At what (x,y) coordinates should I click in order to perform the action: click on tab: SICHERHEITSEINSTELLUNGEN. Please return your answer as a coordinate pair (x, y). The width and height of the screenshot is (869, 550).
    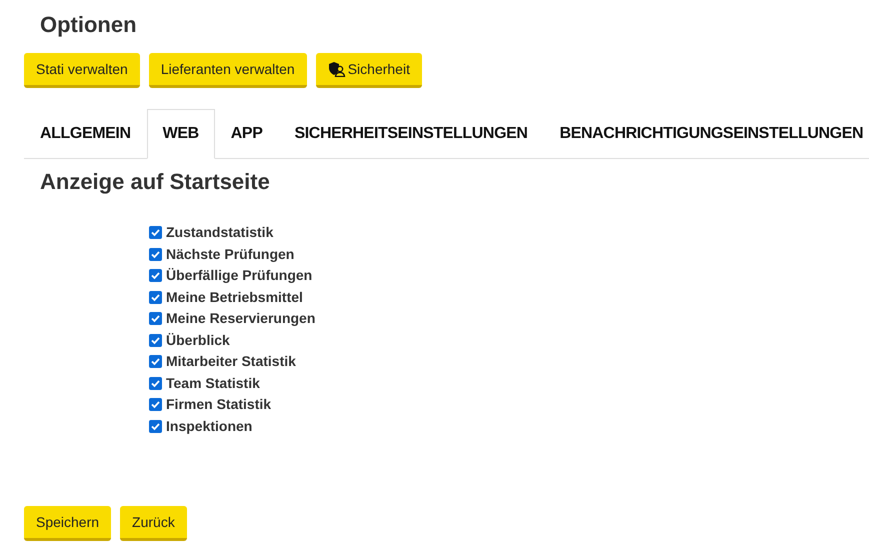
    Looking at the image, I should click on (411, 134).